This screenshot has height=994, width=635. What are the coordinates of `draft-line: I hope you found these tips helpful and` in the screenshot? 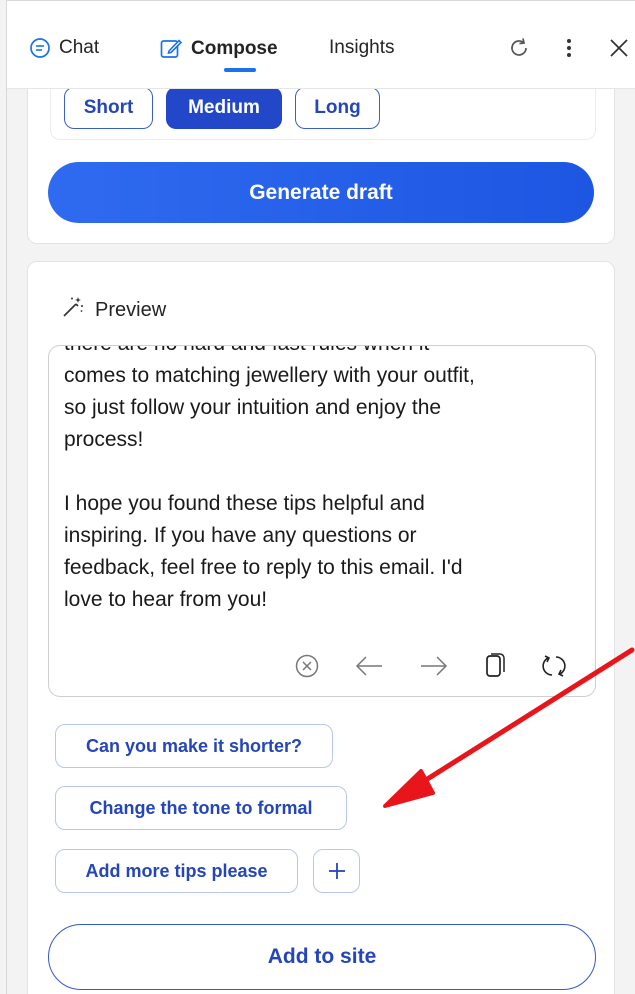 It's located at (244, 503).